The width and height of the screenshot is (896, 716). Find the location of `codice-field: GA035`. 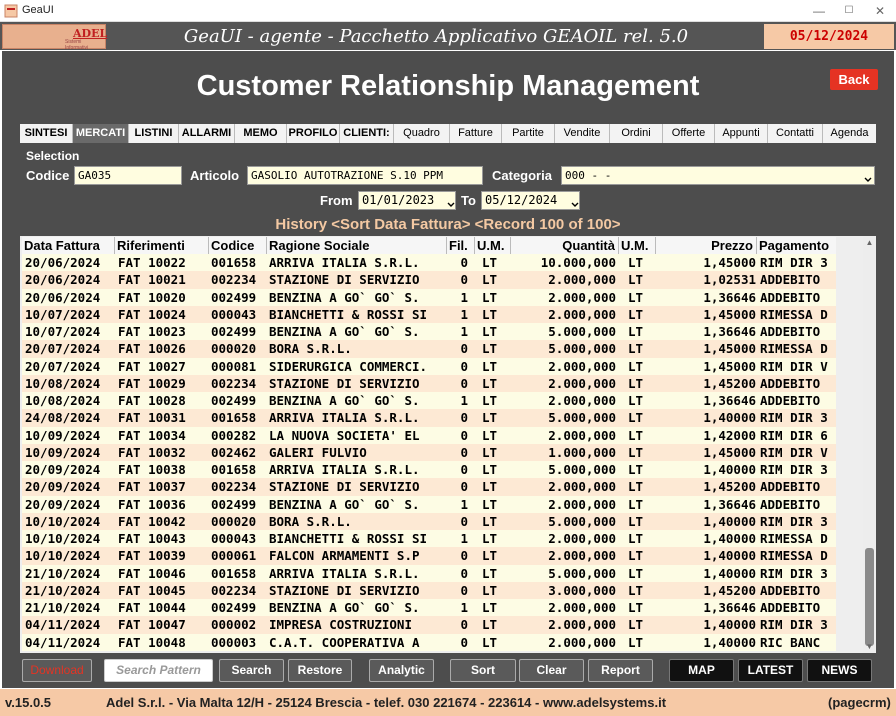

codice-field: GA035 is located at coordinates (128, 175).